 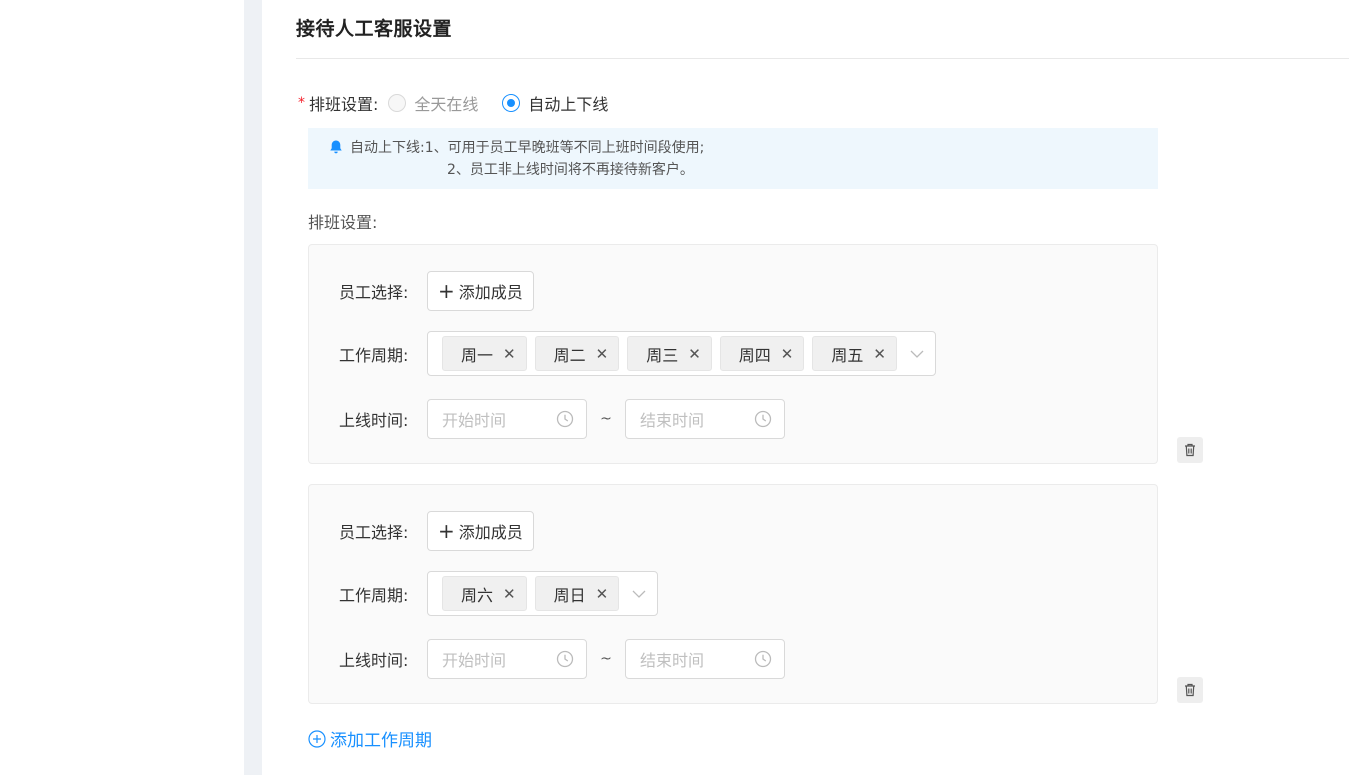 I want to click on tag-label: 周五, so click(x=847, y=355).